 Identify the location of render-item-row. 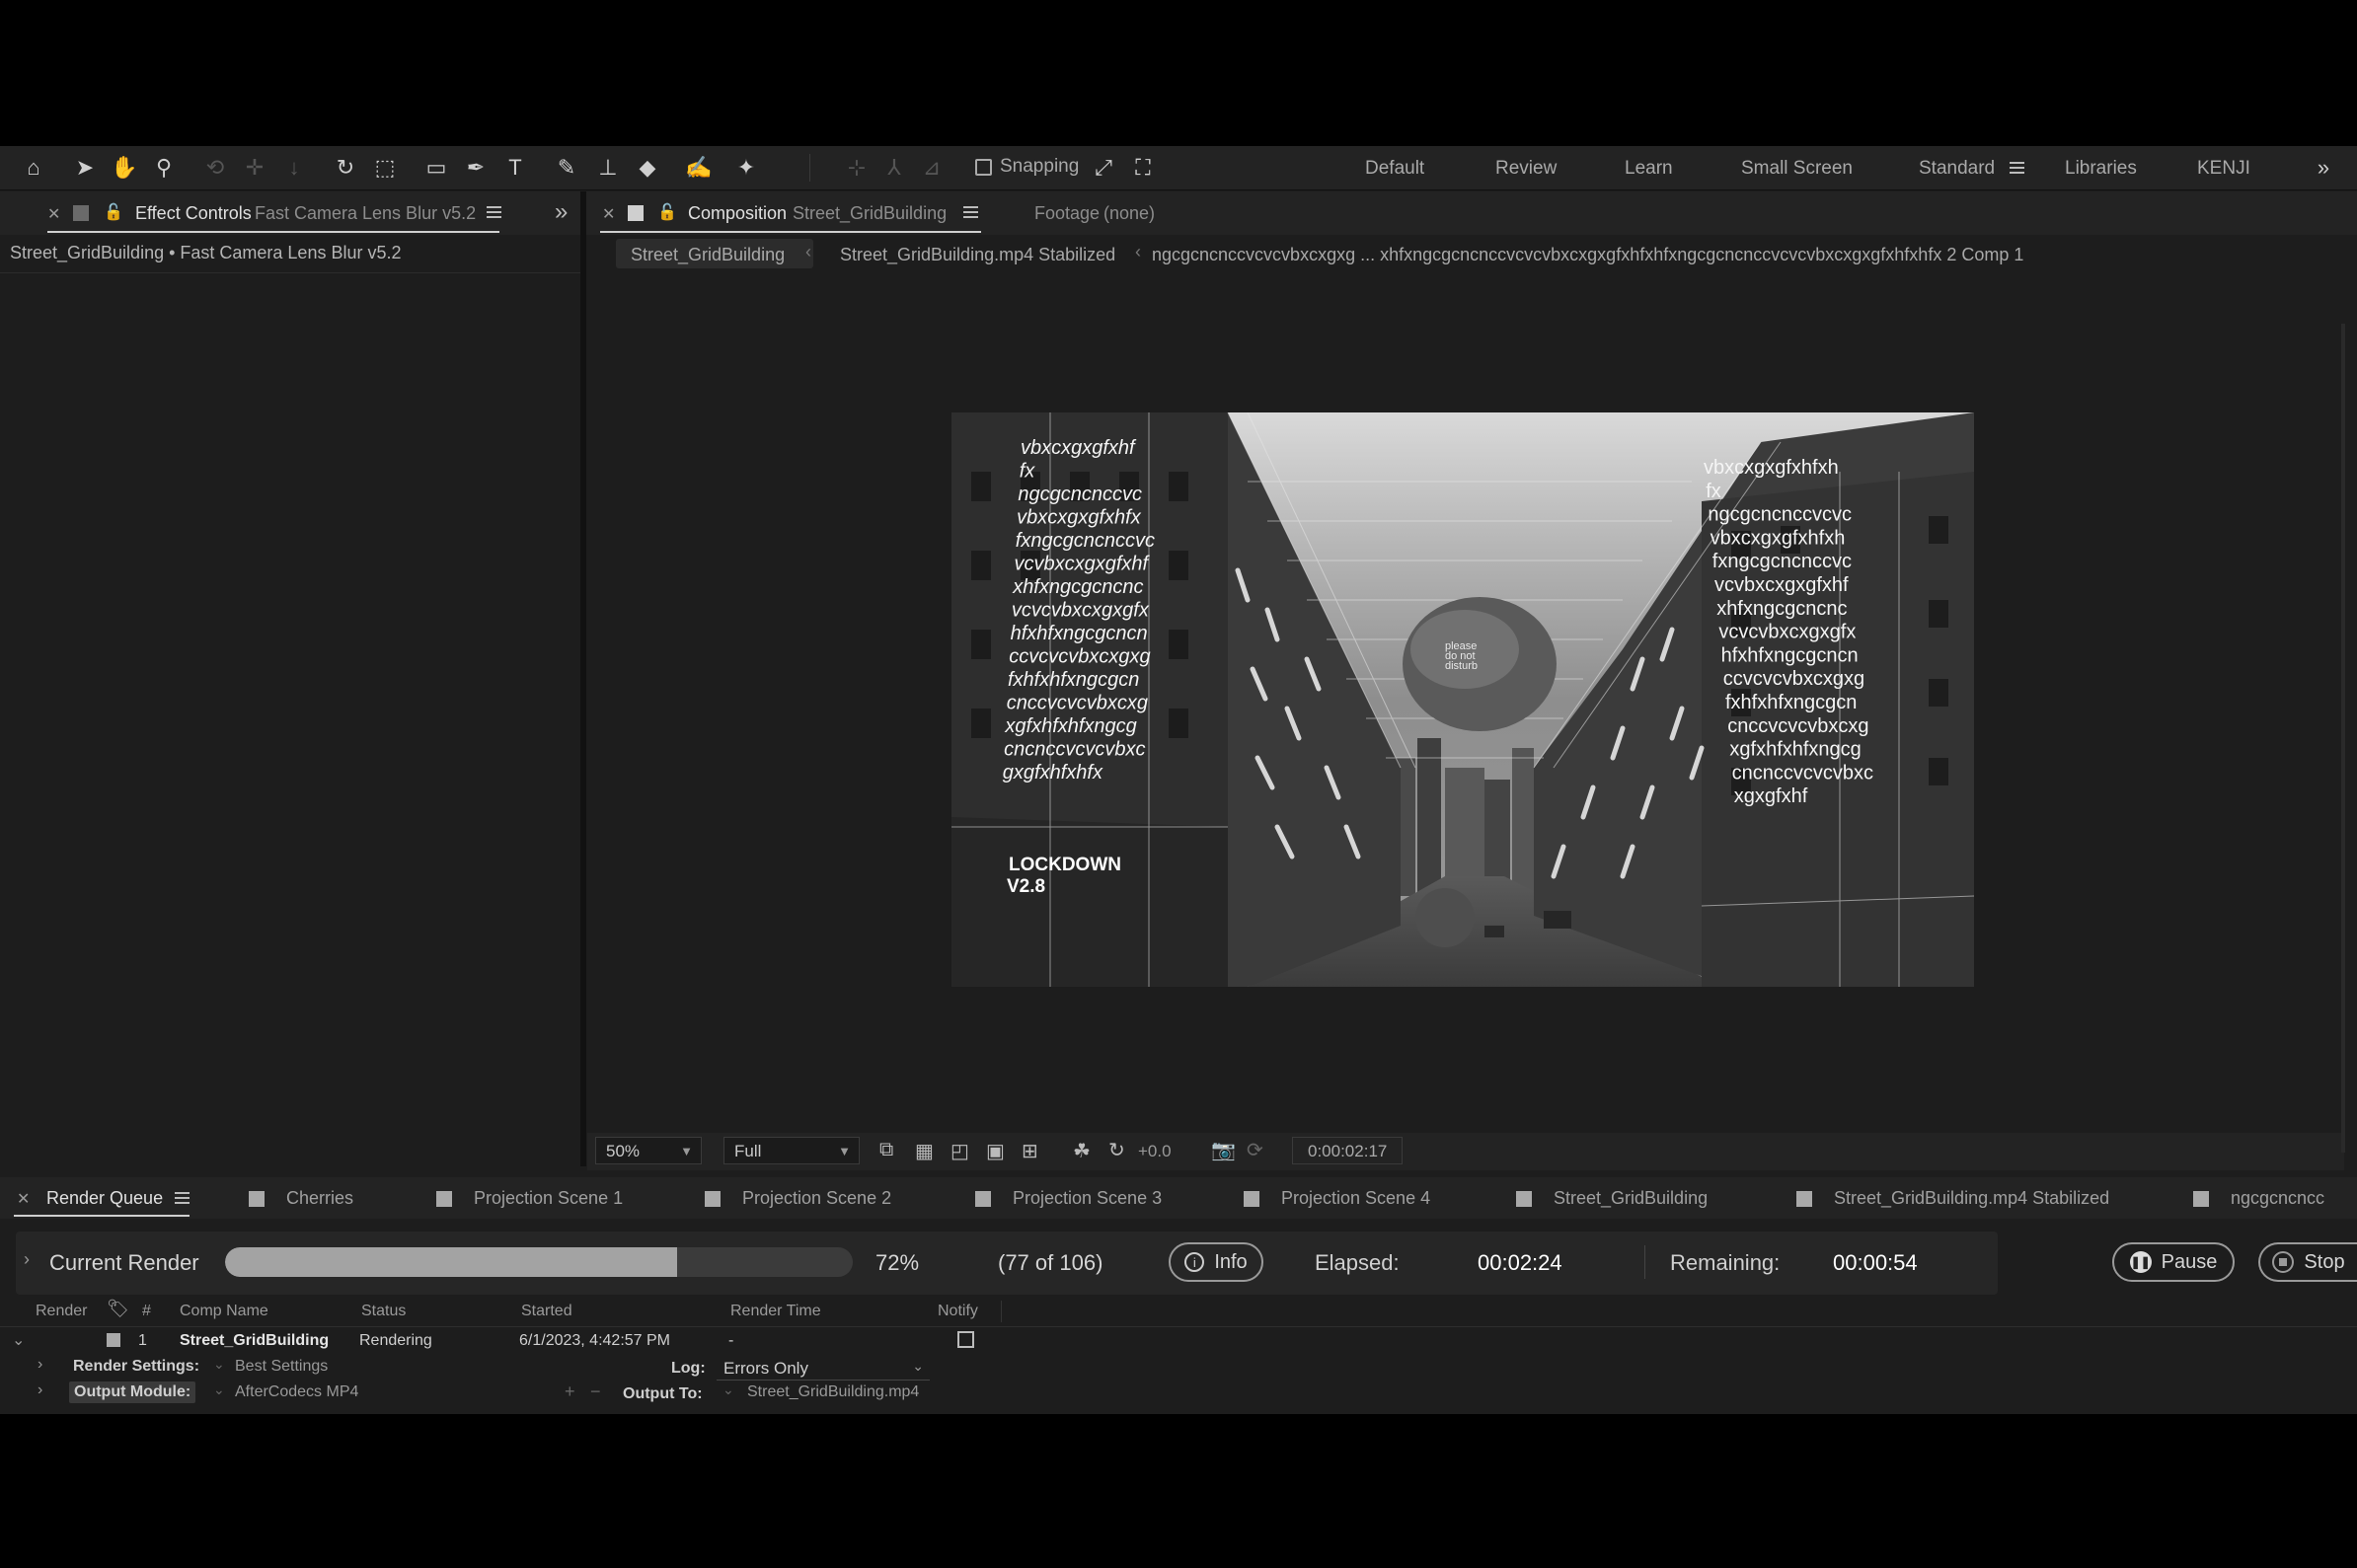
(1179, 1341).